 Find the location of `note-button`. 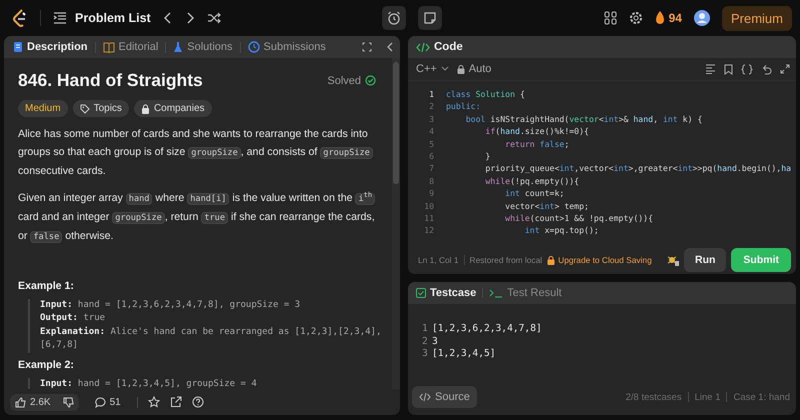

note-button is located at coordinates (430, 18).